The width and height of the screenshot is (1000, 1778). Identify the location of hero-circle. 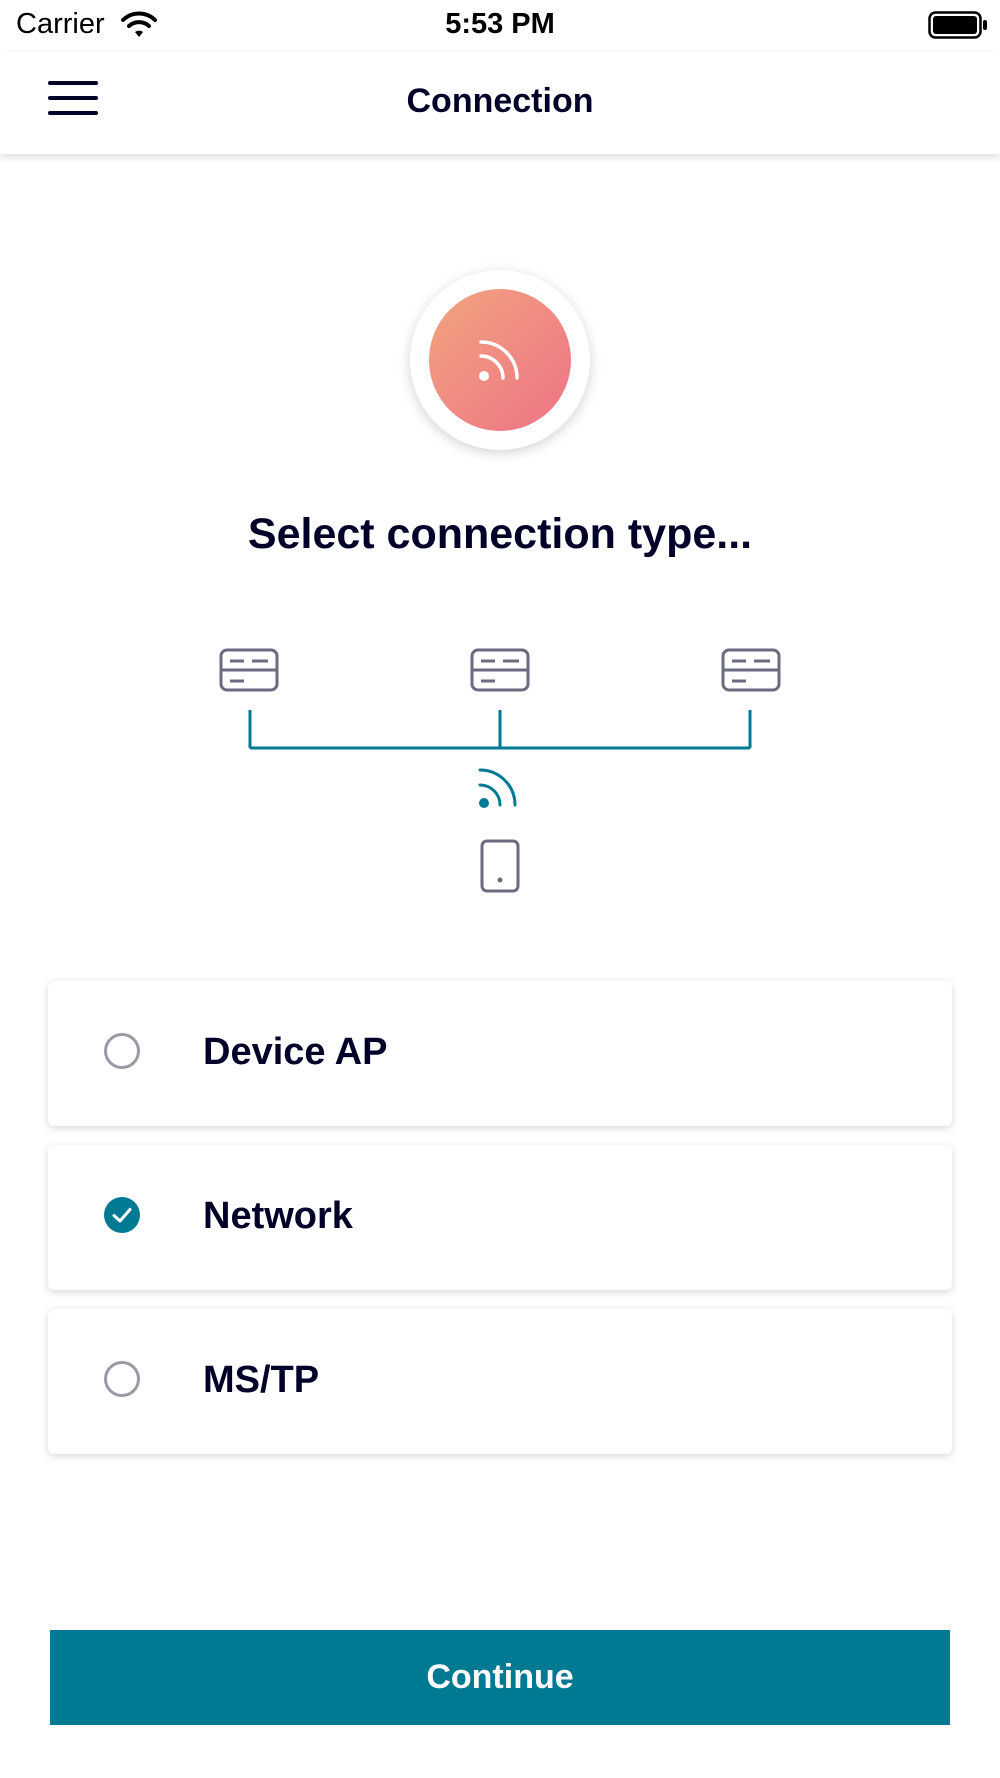
(500, 360).